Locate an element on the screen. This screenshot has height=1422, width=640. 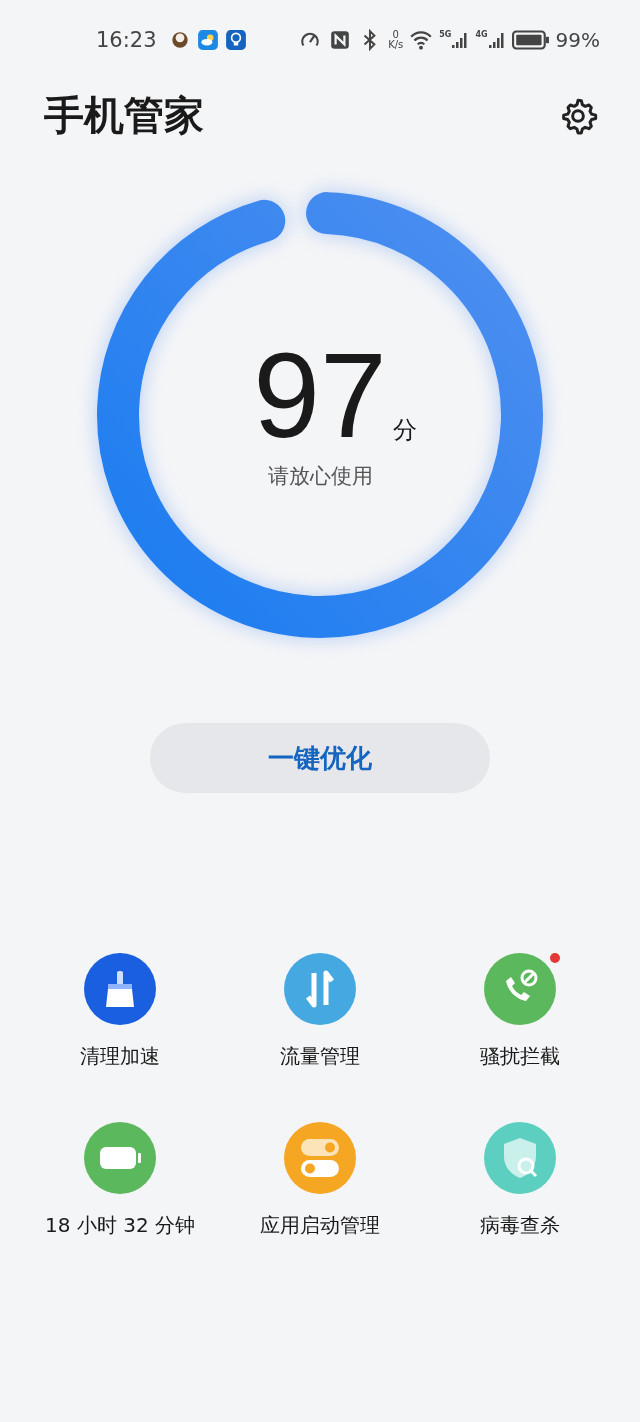
tool-label: 病毒查杀 is located at coordinates (520, 1225).